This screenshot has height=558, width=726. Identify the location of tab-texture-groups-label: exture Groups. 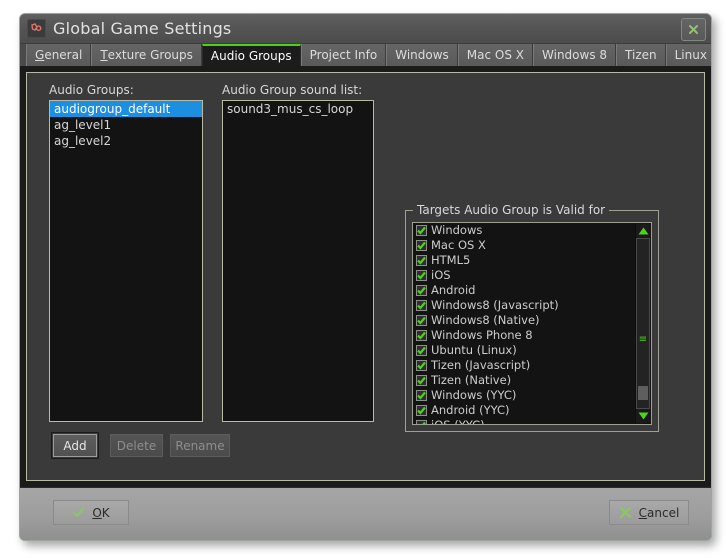
(150, 55).